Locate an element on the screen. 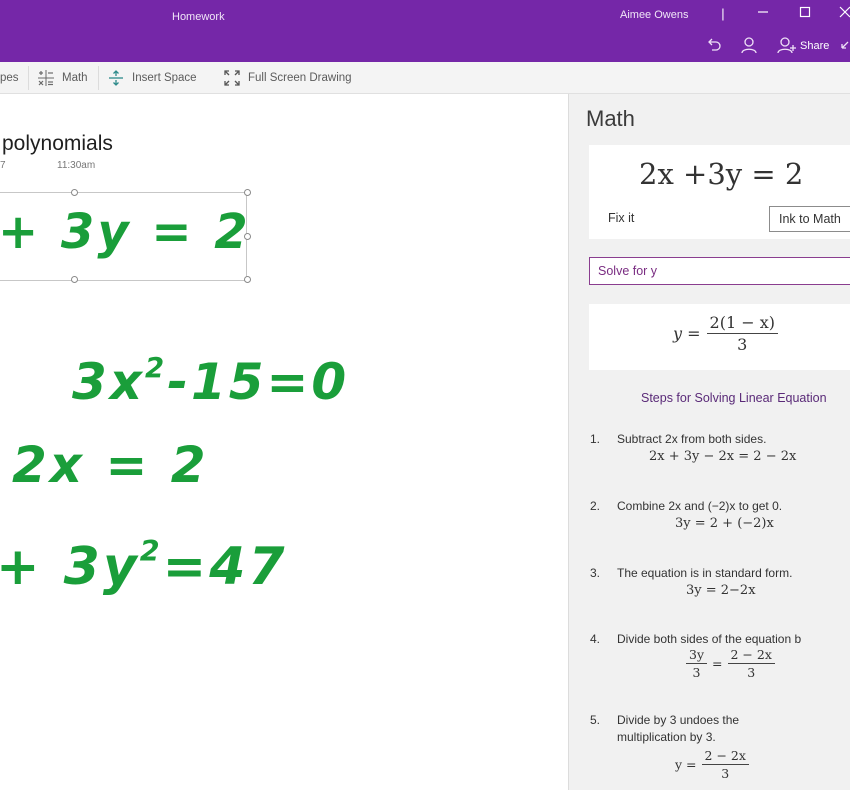 The width and height of the screenshot is (850, 790). minimize-icon is located at coordinates (763, 14).